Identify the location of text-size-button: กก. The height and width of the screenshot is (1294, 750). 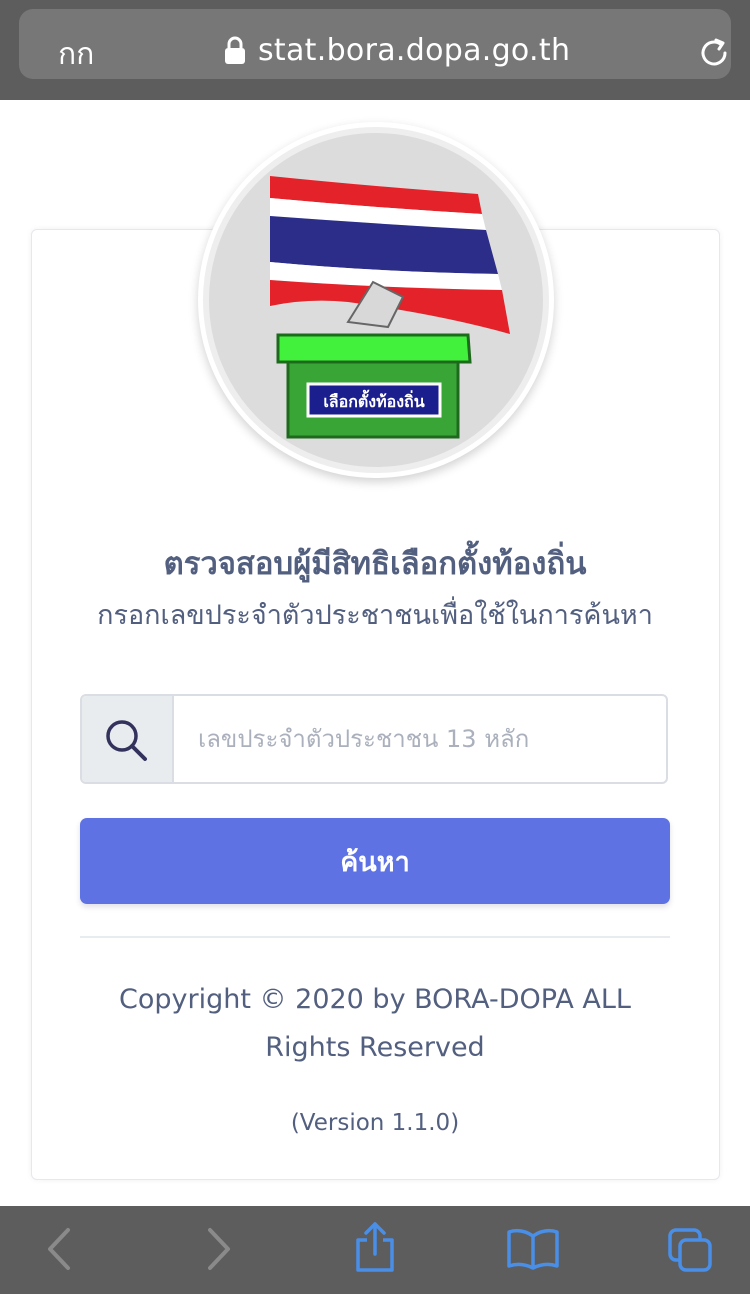
(76, 54).